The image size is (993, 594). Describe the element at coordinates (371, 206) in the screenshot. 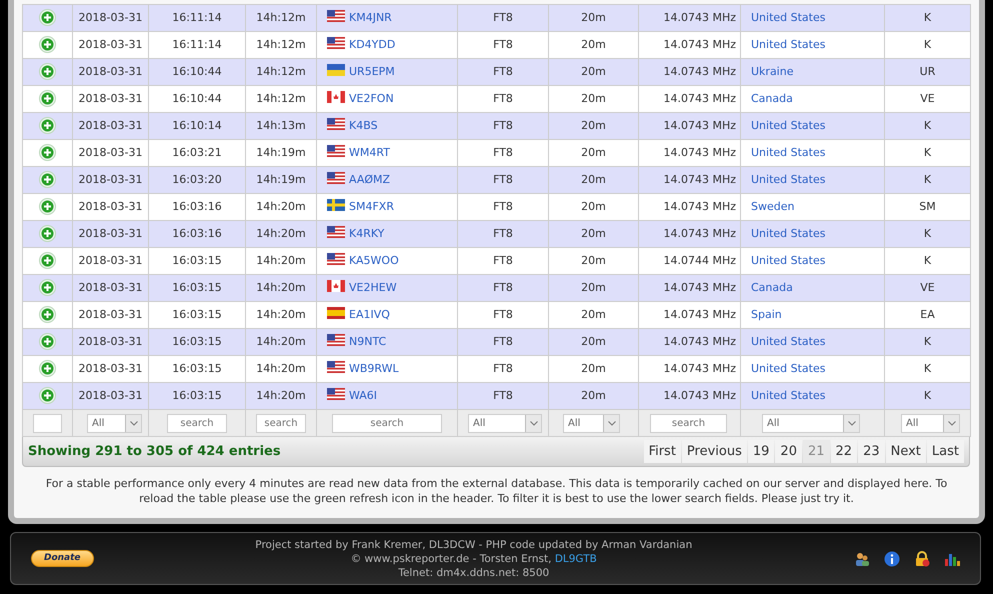

I see `callsign-link: SM4FXR` at that location.